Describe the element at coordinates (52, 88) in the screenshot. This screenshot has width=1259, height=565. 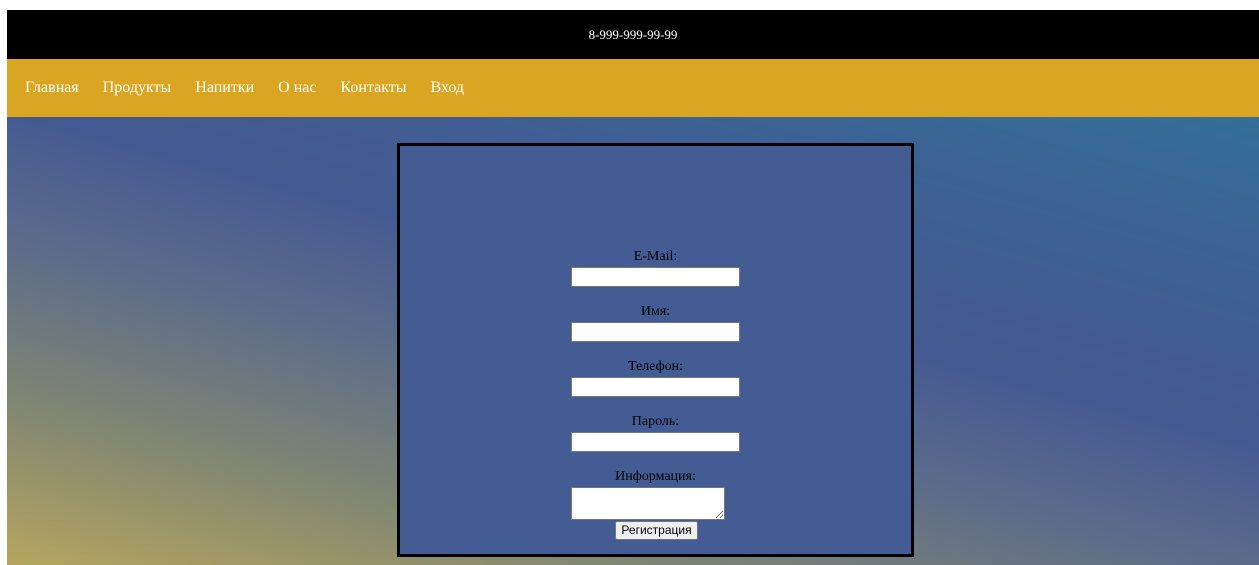
I see `nav-item-home: Главная` at that location.